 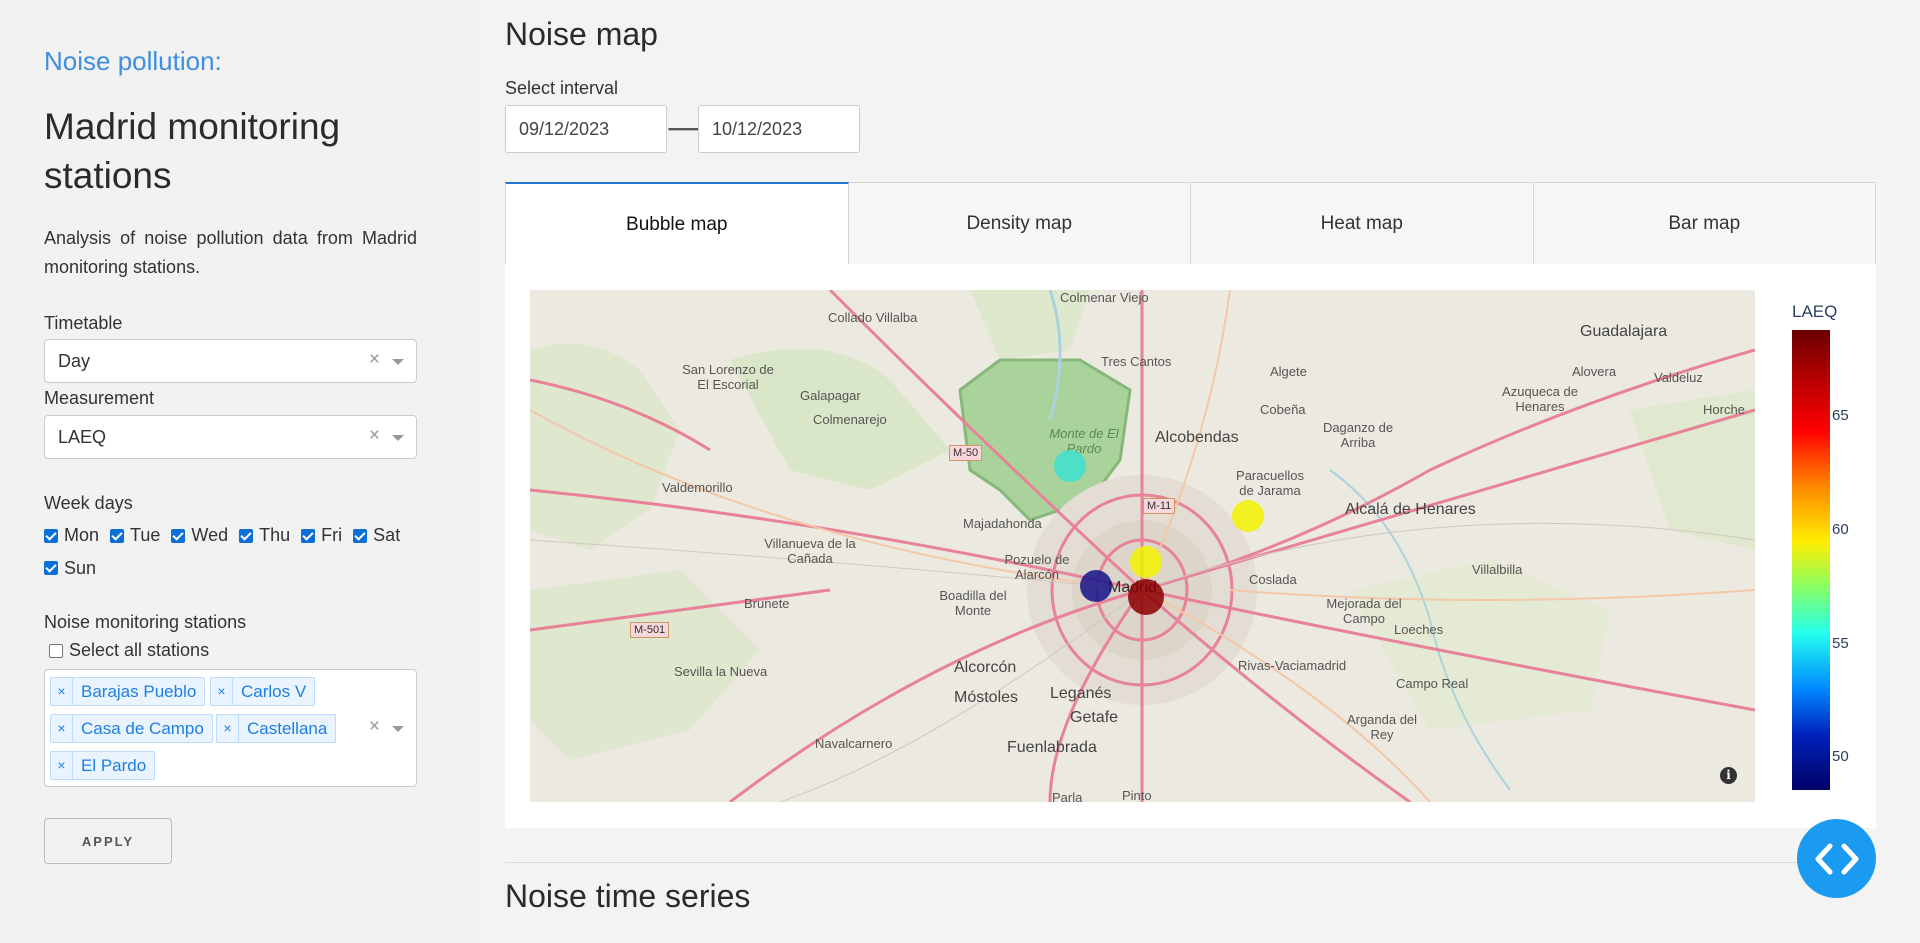 What do you see at coordinates (628, 896) in the screenshot?
I see `section-title: Noise time series` at bounding box center [628, 896].